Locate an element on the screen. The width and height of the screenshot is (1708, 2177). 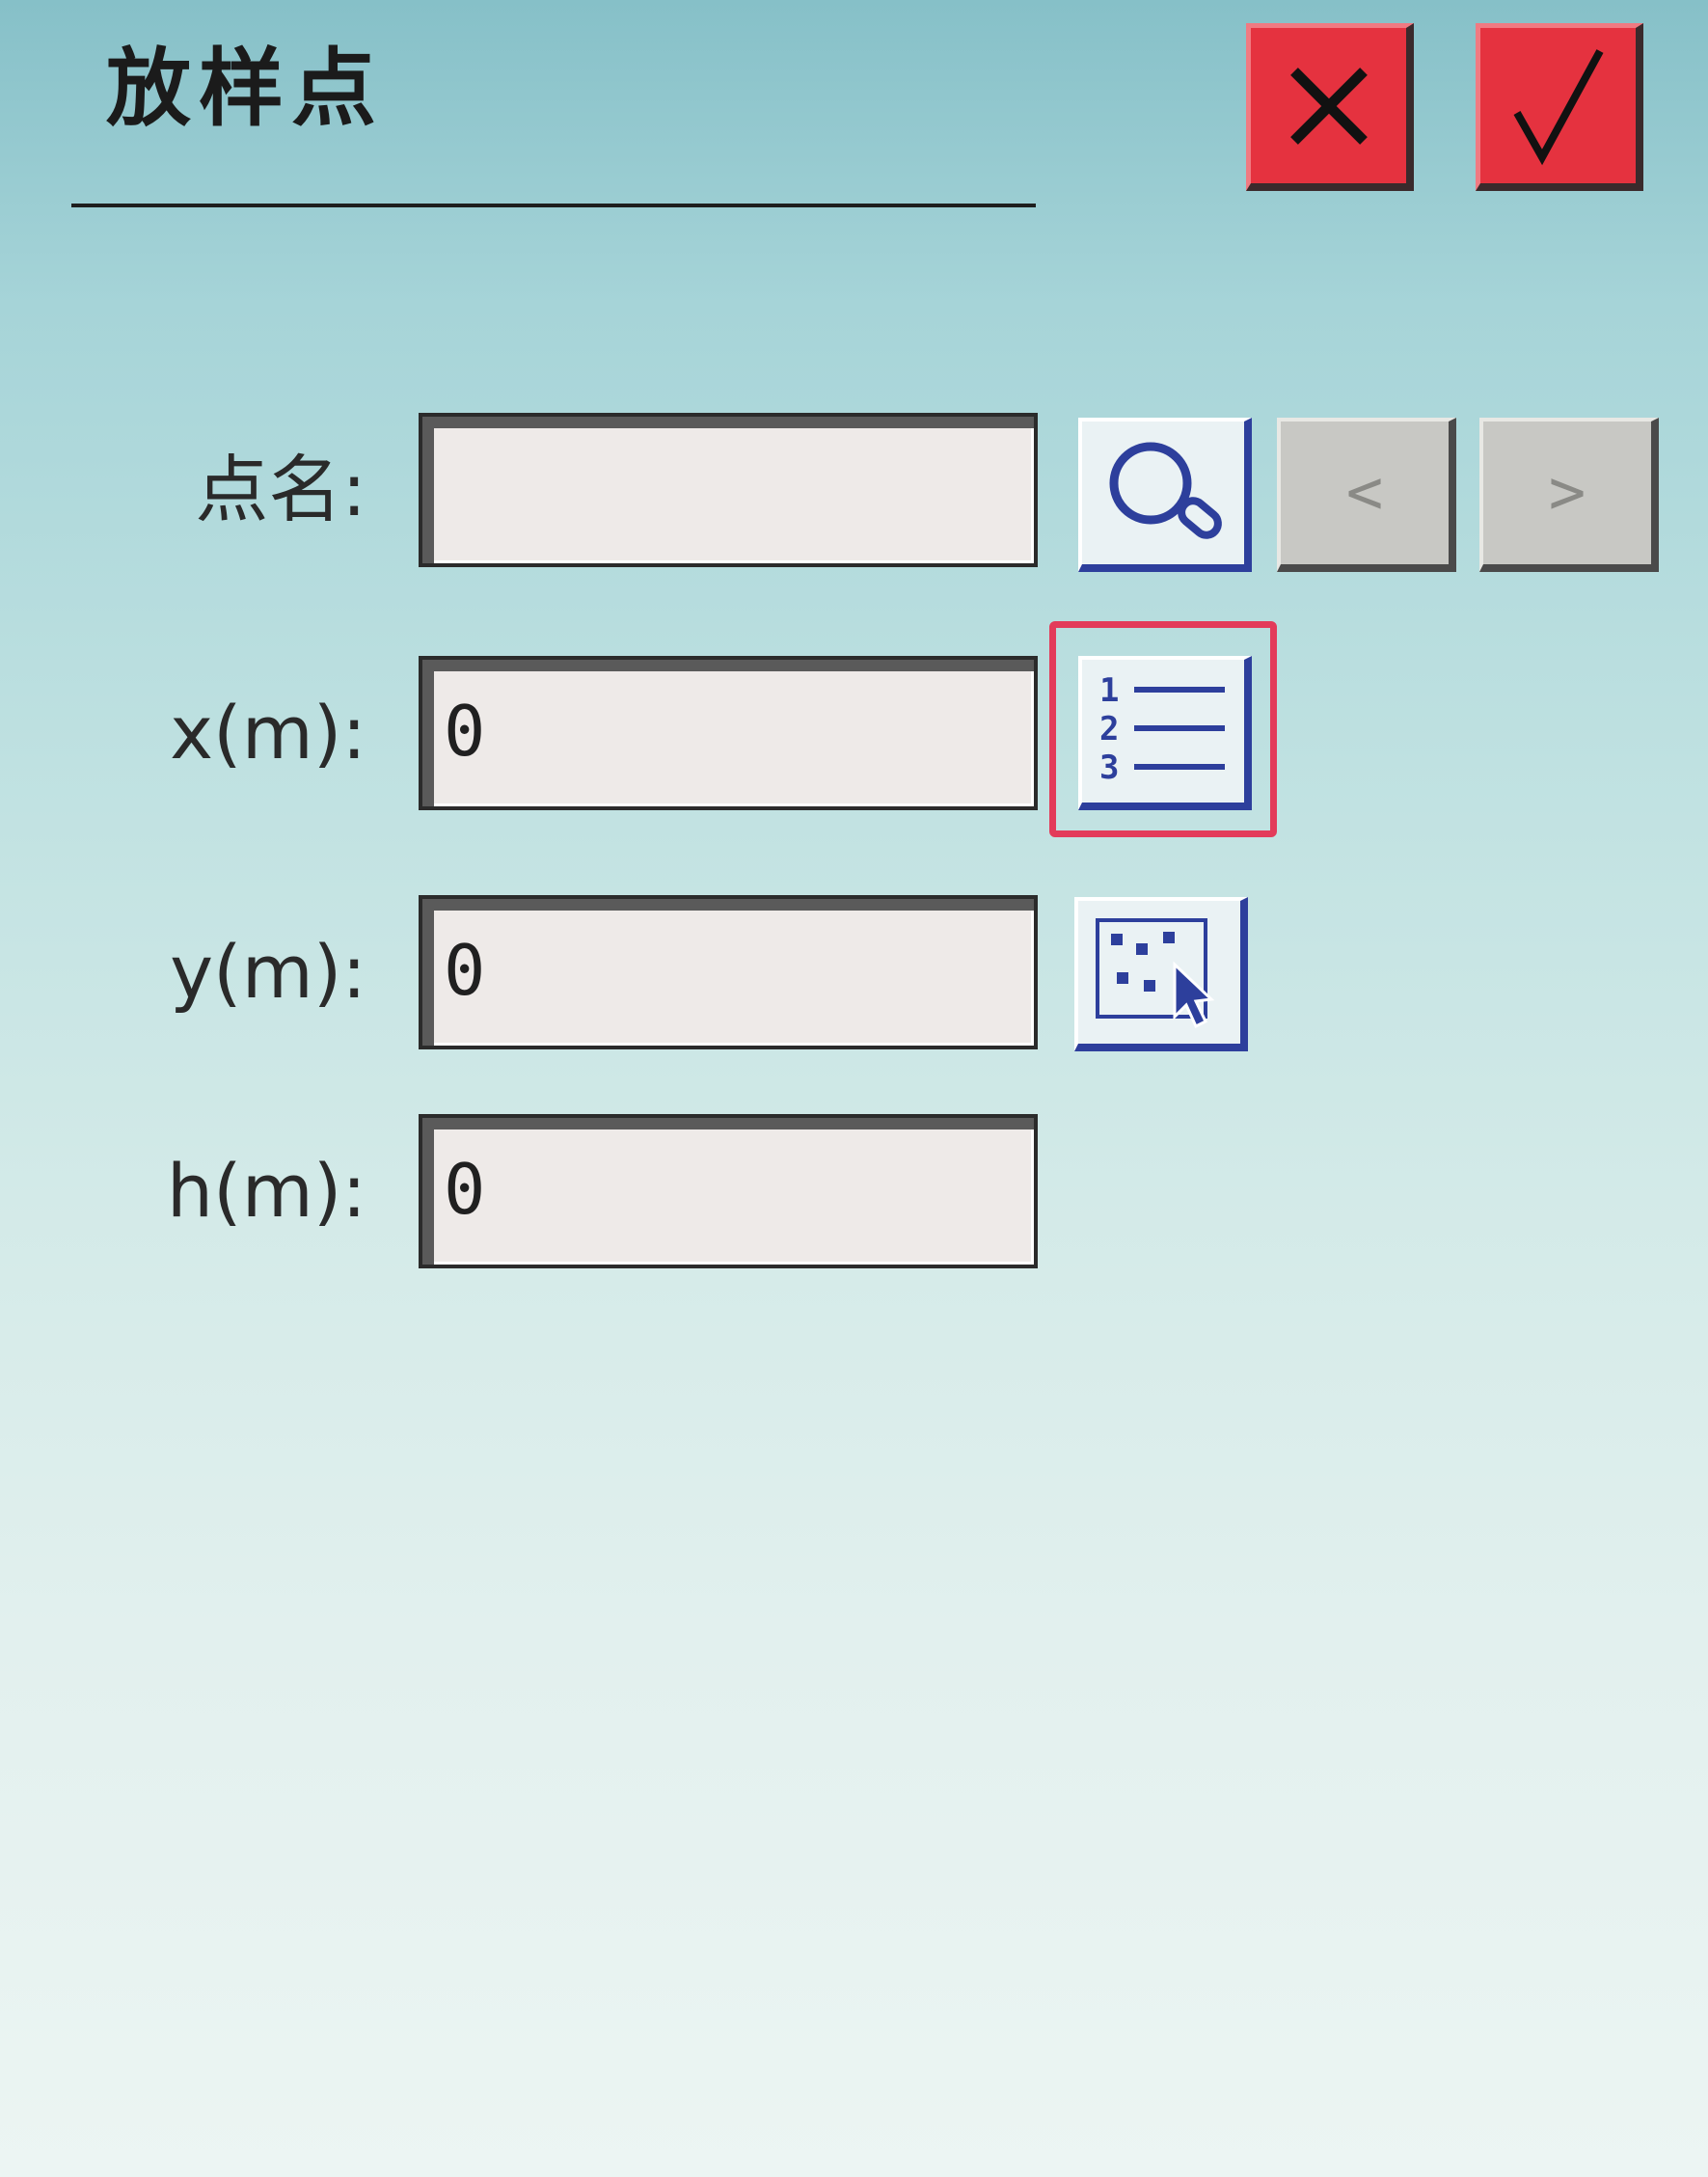
search-button is located at coordinates (1165, 495).